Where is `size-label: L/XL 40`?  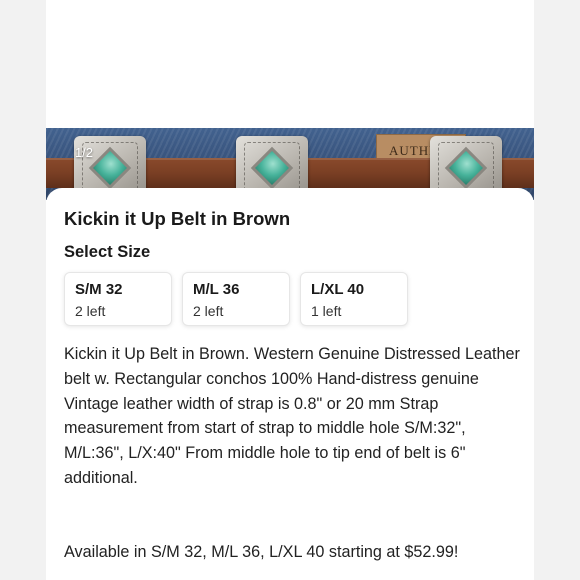
size-label: L/XL 40 is located at coordinates (338, 289).